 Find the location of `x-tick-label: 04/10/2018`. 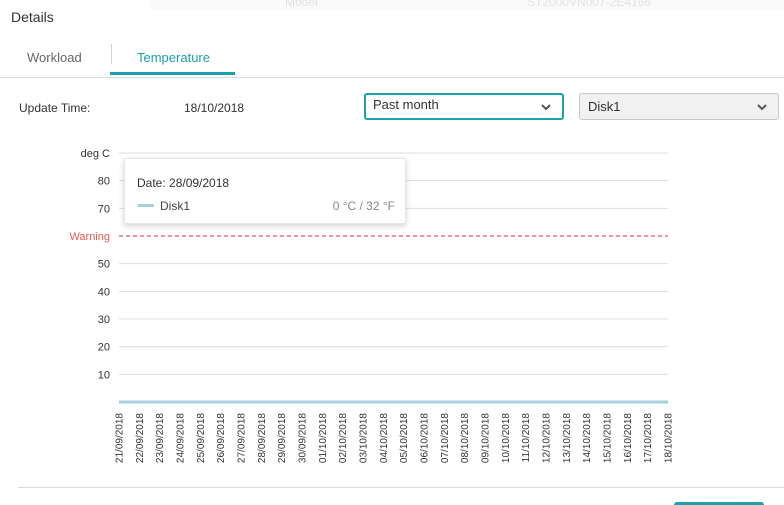

x-tick-label: 04/10/2018 is located at coordinates (384, 438).